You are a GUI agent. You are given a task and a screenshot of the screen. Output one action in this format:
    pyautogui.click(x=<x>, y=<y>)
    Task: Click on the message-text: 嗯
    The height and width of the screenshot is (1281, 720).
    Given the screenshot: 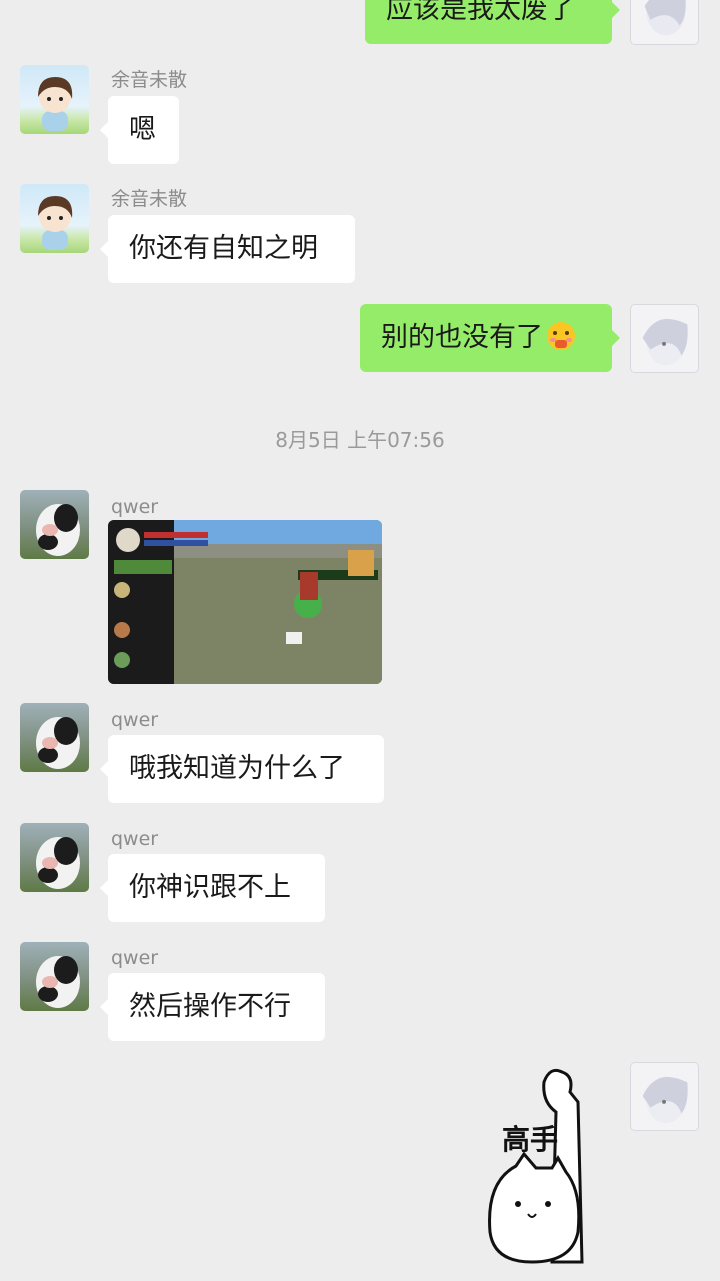 What is the action you would take?
    pyautogui.click(x=142, y=129)
    